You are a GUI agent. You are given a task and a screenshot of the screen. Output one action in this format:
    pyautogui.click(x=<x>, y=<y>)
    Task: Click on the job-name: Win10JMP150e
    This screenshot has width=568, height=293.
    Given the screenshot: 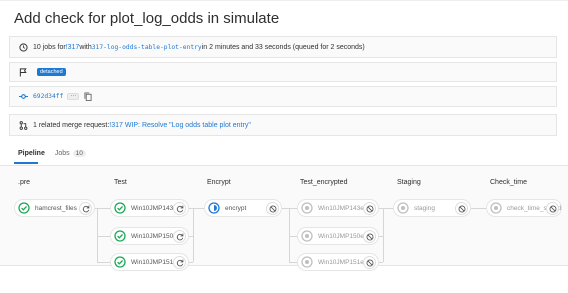 What is the action you would take?
    pyautogui.click(x=341, y=236)
    